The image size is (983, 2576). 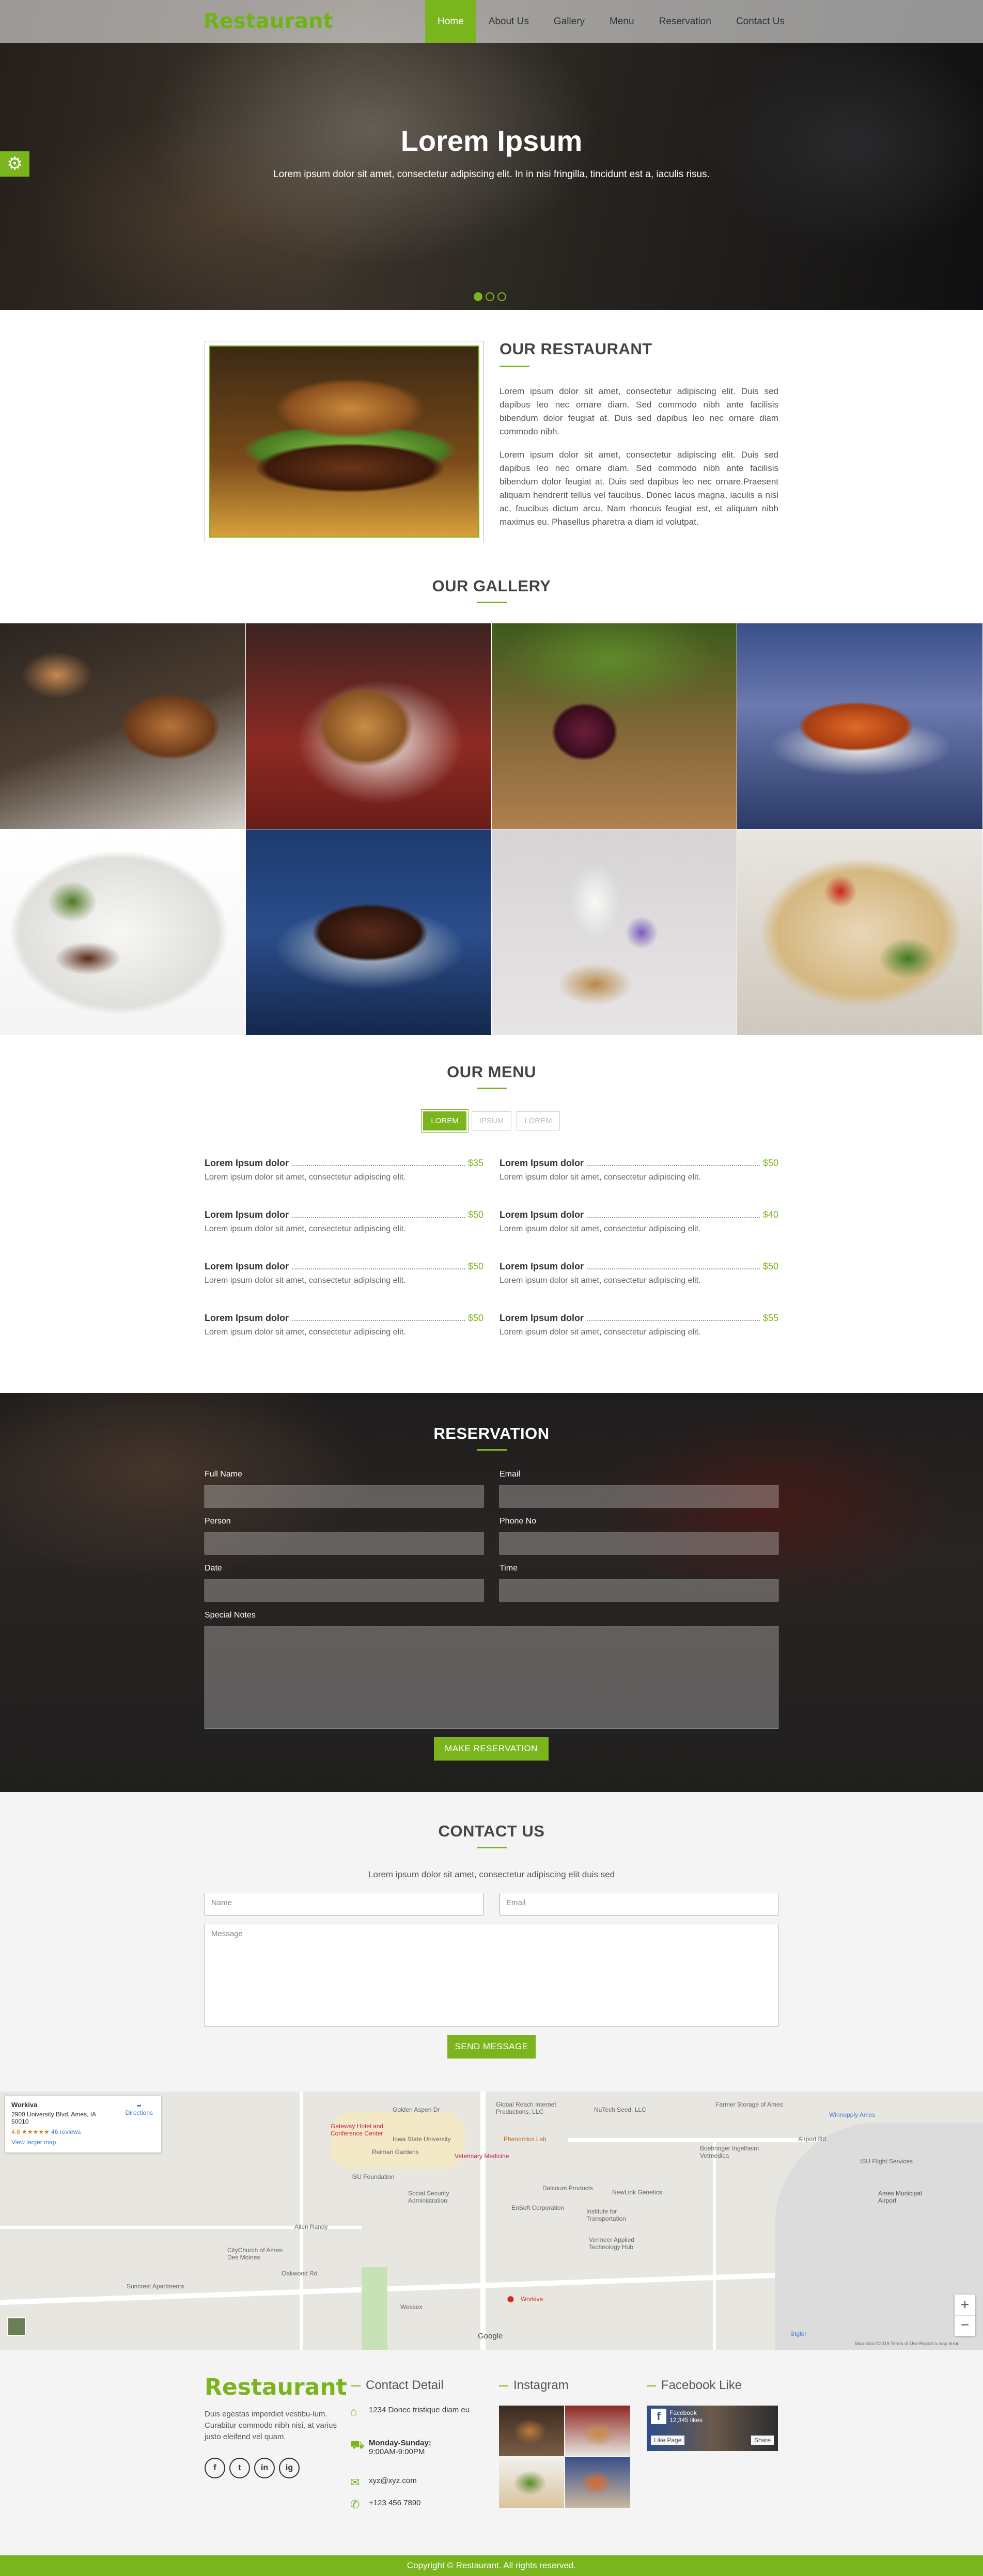 What do you see at coordinates (450, 21) in the screenshot?
I see `nav-item-home: Home` at bounding box center [450, 21].